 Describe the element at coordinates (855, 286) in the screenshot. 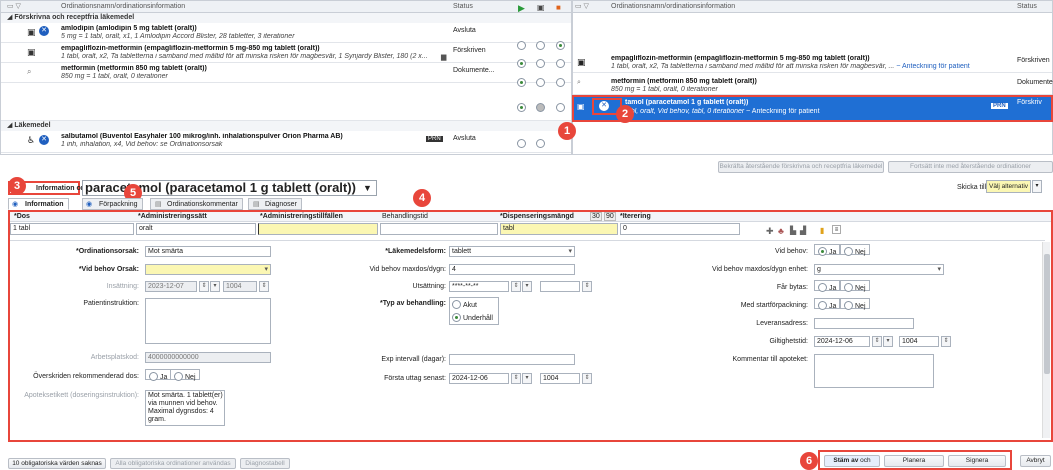

I see `substitutable-no: Nej` at that location.